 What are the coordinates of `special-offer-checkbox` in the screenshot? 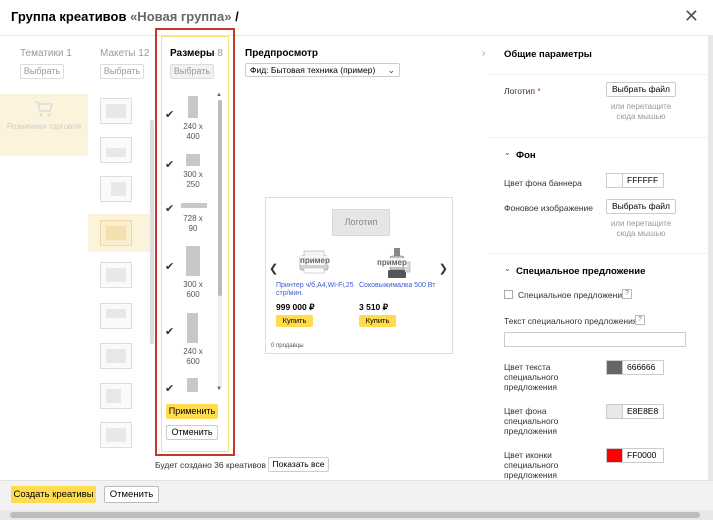 It's located at (508, 294).